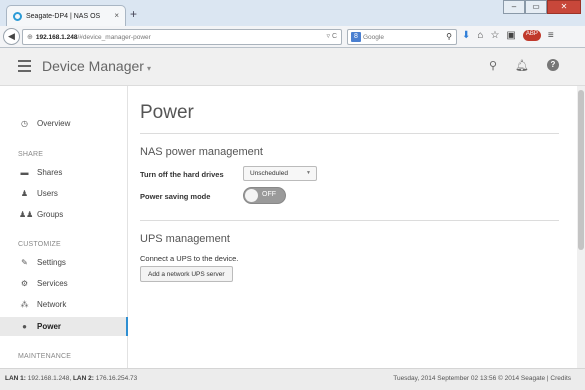 The image size is (585, 390). Describe the element at coordinates (292, 13) in the screenshot. I see `tab-bar: Seagate-DP4 | NAS OS × + – ▭ ✕` at that location.